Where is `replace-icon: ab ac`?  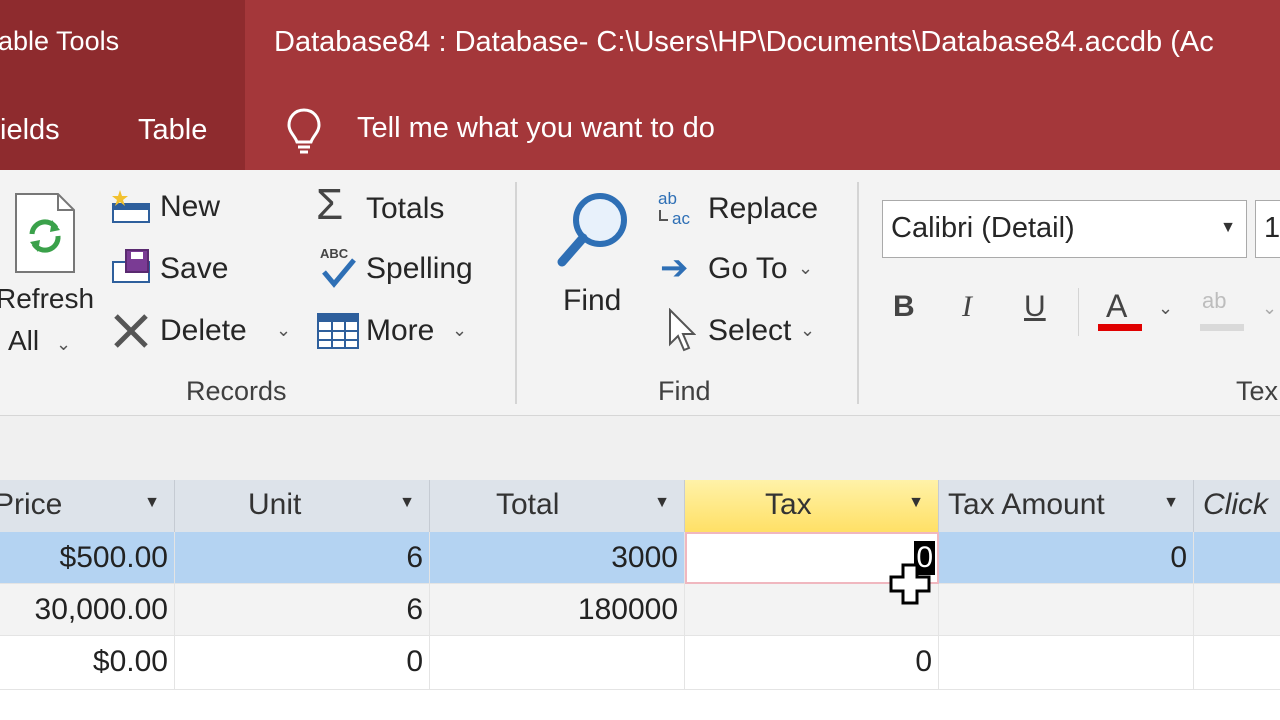 replace-icon: ab ac is located at coordinates (674, 208).